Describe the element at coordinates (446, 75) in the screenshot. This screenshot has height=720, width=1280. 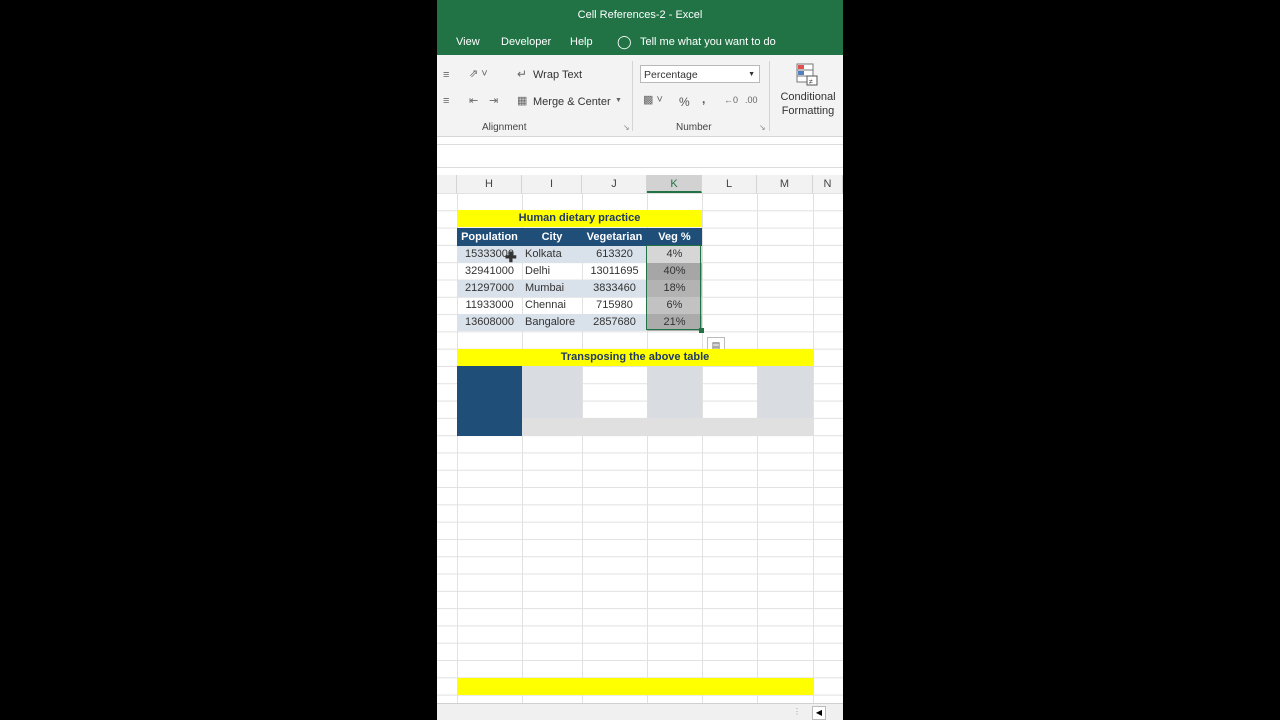
I see `align-left-icon: ≡` at that location.